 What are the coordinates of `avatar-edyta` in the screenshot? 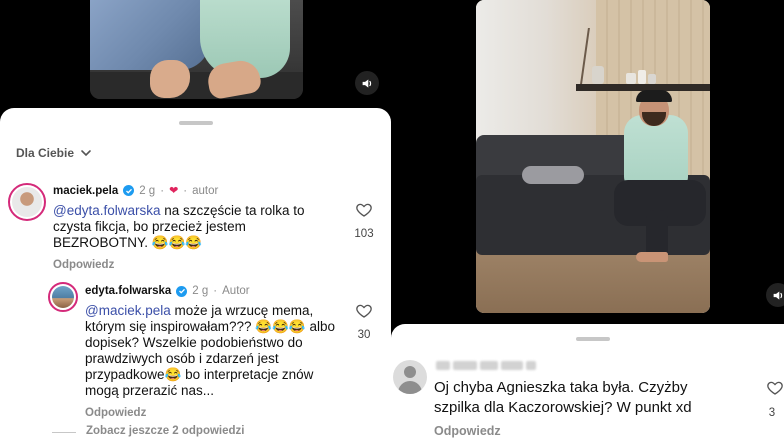 It's located at (63, 297).